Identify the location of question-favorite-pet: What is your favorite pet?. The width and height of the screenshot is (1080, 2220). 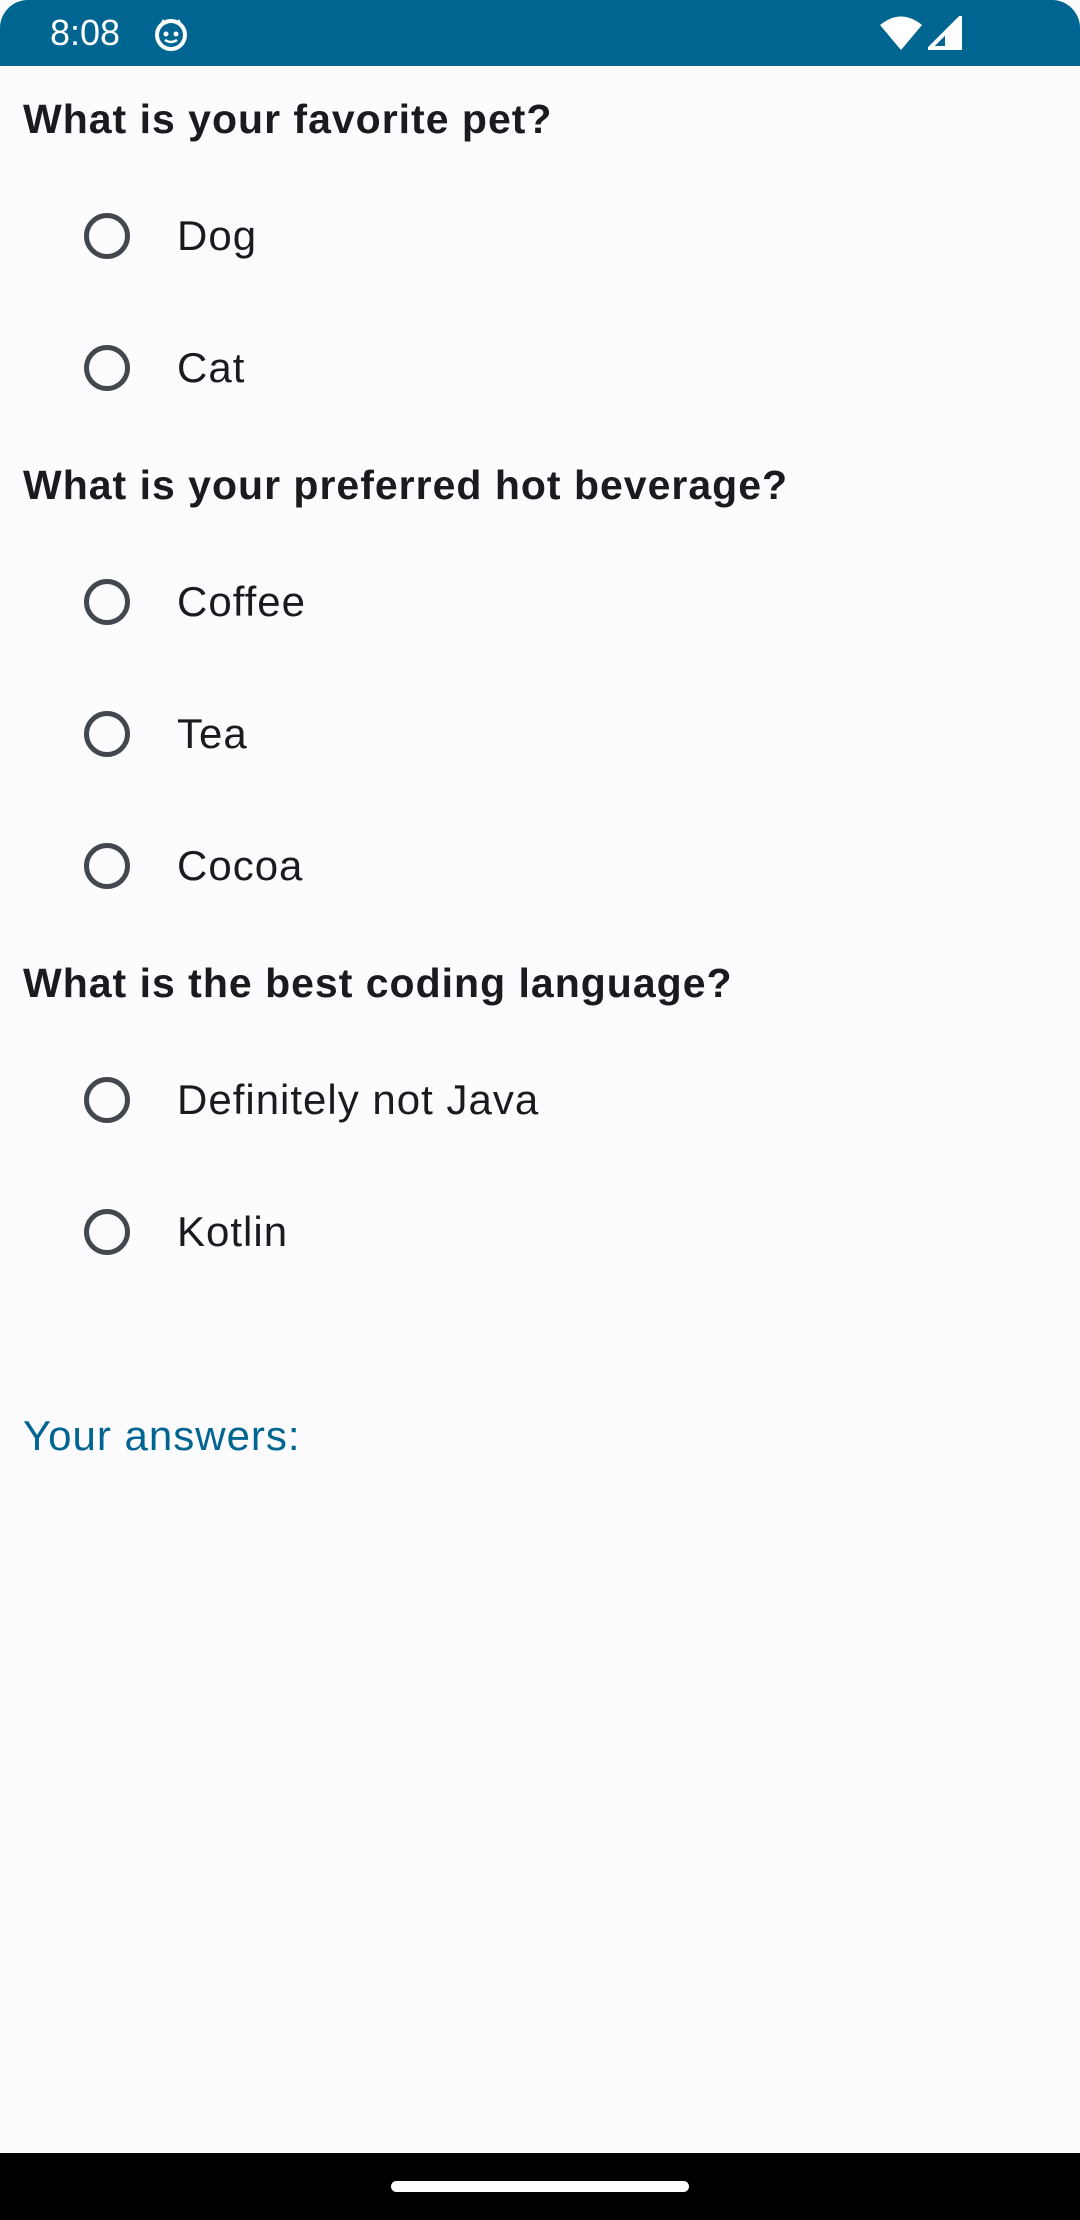
(288, 119).